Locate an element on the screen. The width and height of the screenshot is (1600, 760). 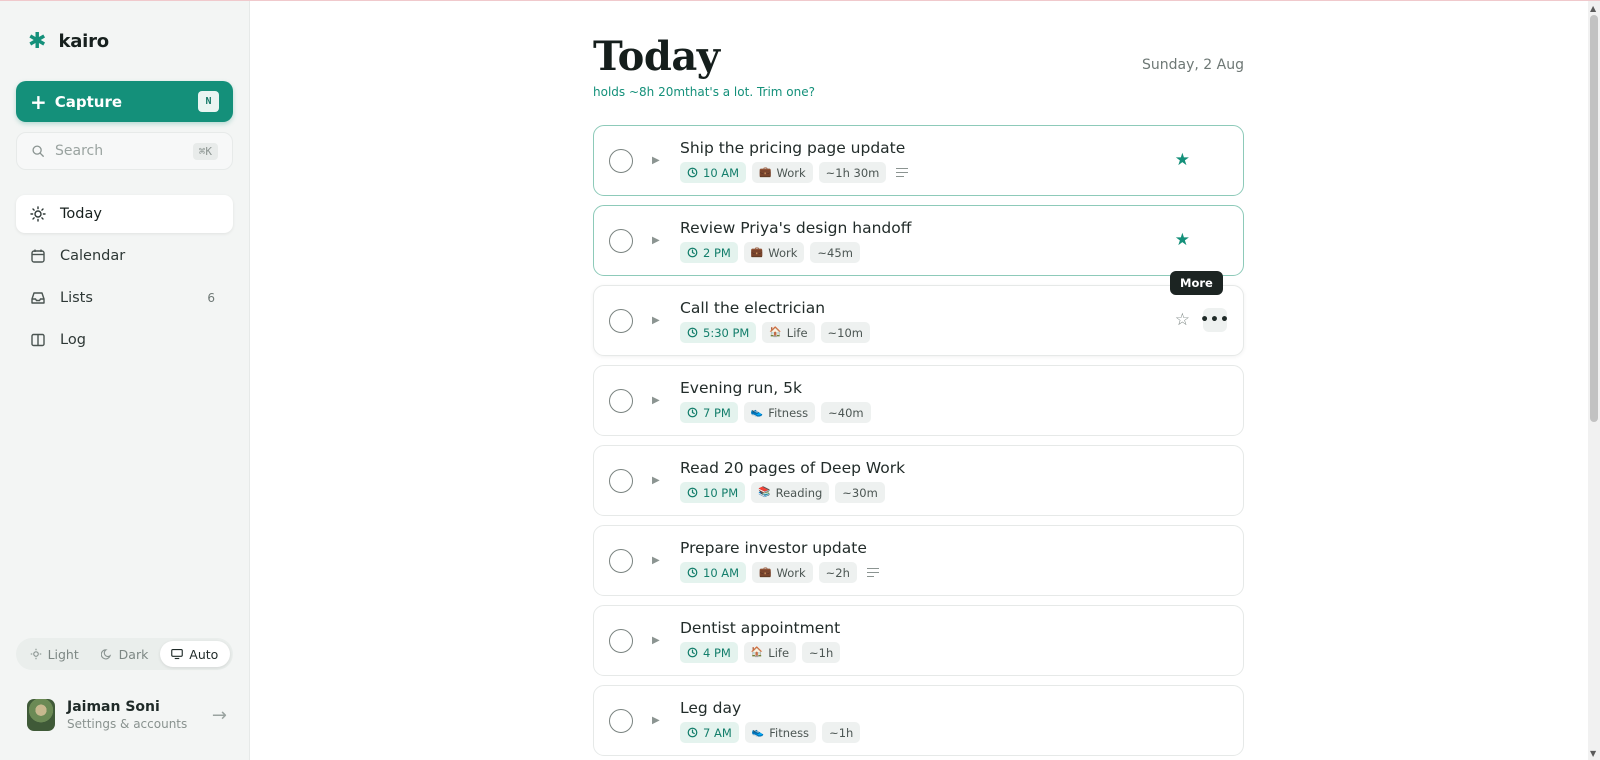
category-icon: 🏠 is located at coordinates (757, 652).